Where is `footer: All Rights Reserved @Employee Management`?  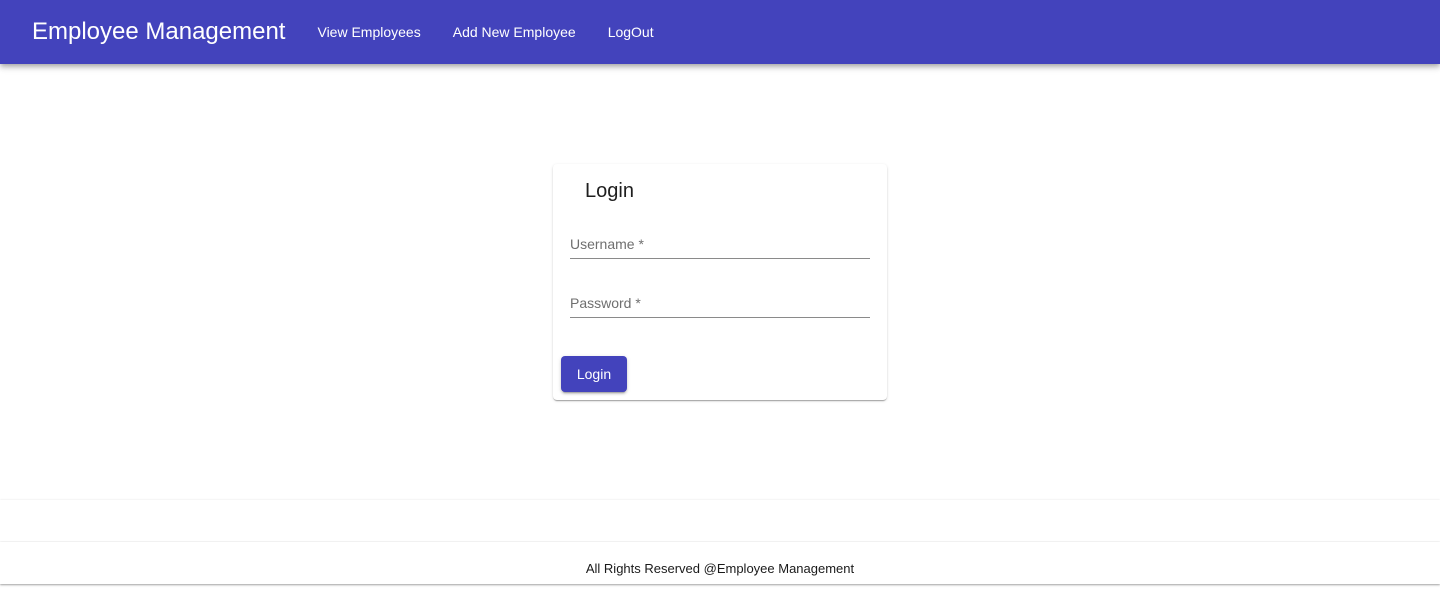 footer: All Rights Reserved @Employee Management is located at coordinates (720, 563).